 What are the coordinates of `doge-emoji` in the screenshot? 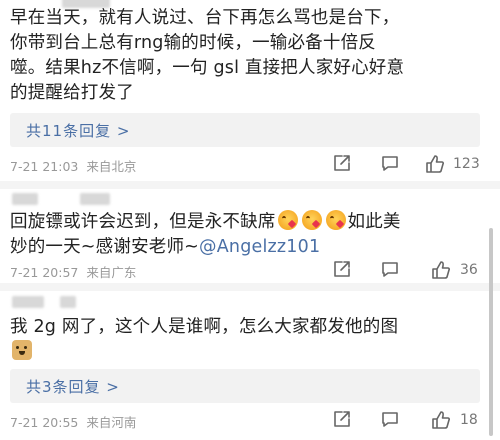 It's located at (22, 350).